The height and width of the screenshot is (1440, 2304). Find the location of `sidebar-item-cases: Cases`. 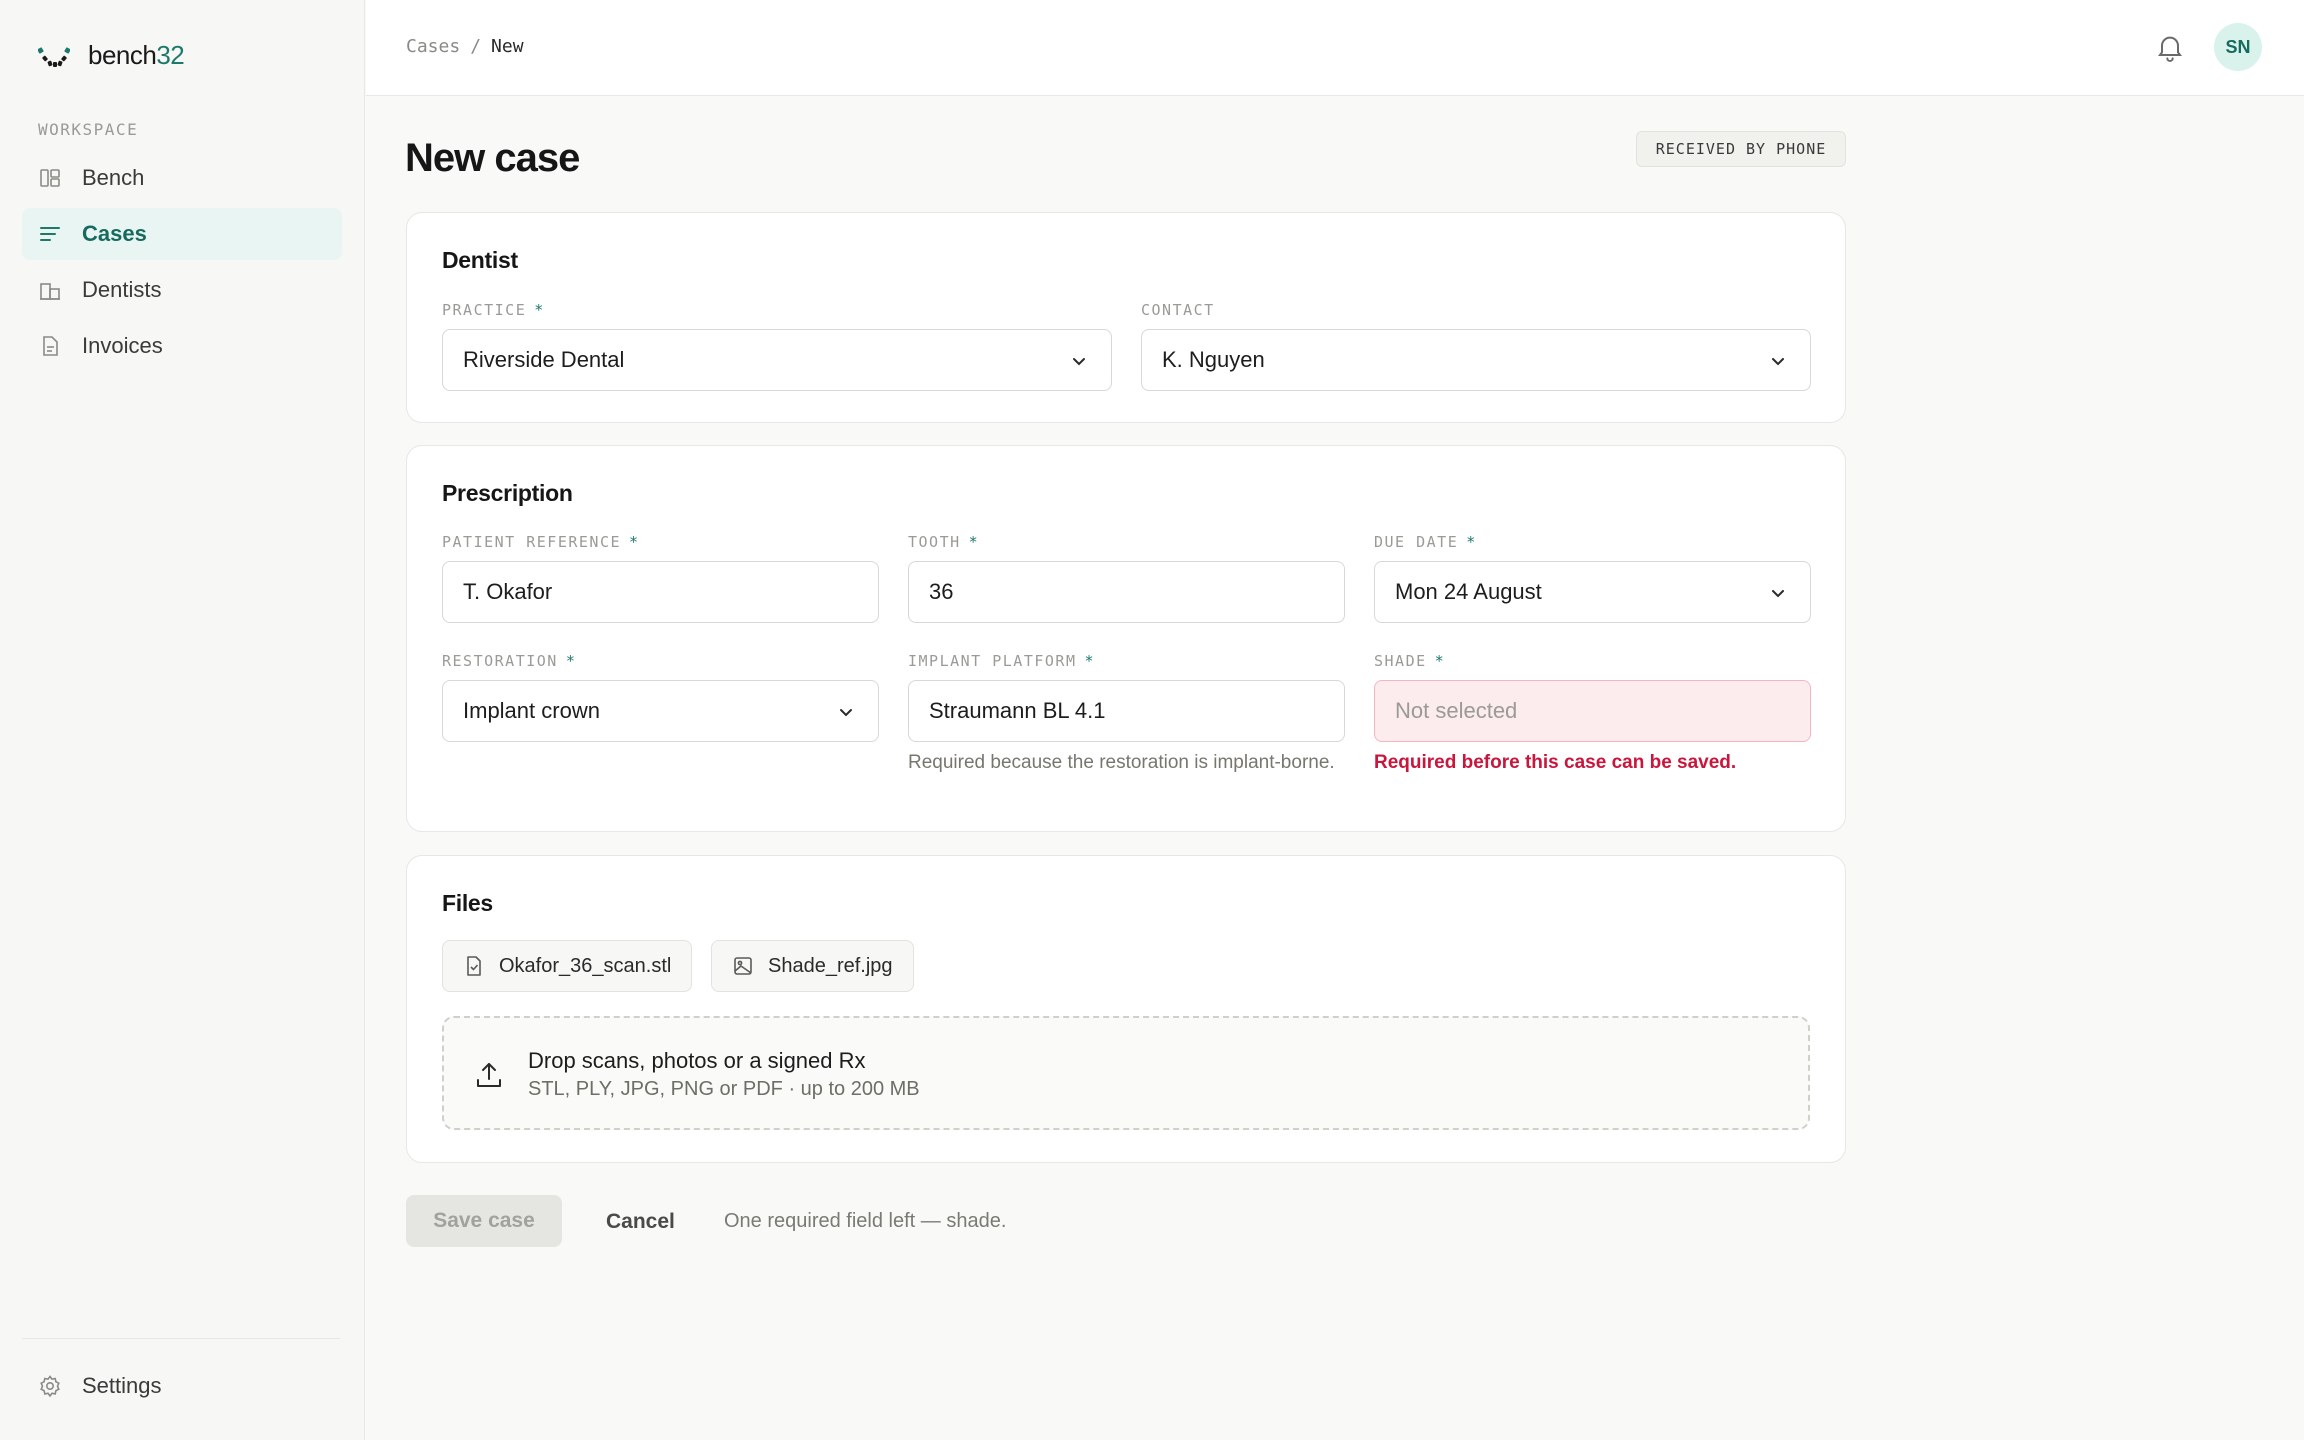

sidebar-item-cases: Cases is located at coordinates (182, 234).